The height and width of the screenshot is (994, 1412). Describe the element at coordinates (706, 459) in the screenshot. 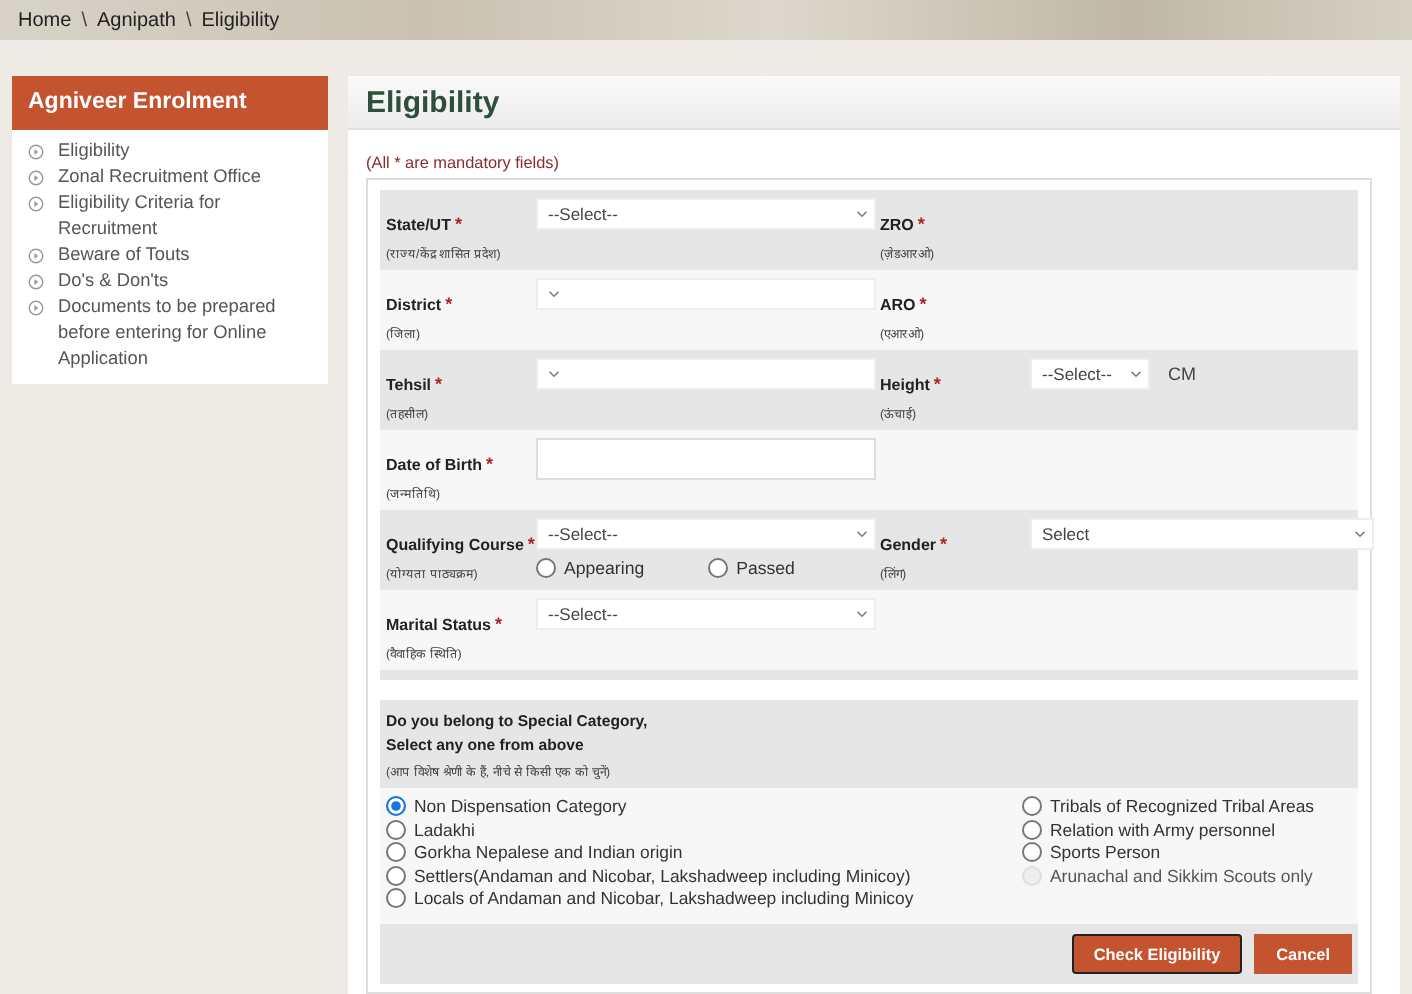

I see `date-field` at that location.